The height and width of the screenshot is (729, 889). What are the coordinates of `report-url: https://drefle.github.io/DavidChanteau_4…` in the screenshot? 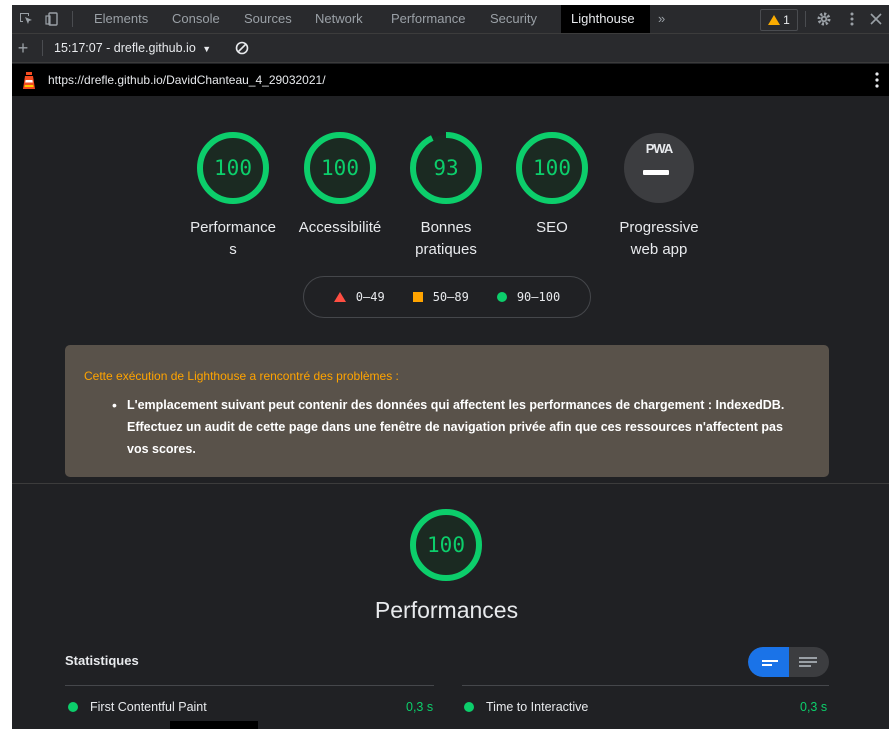 It's located at (187, 80).